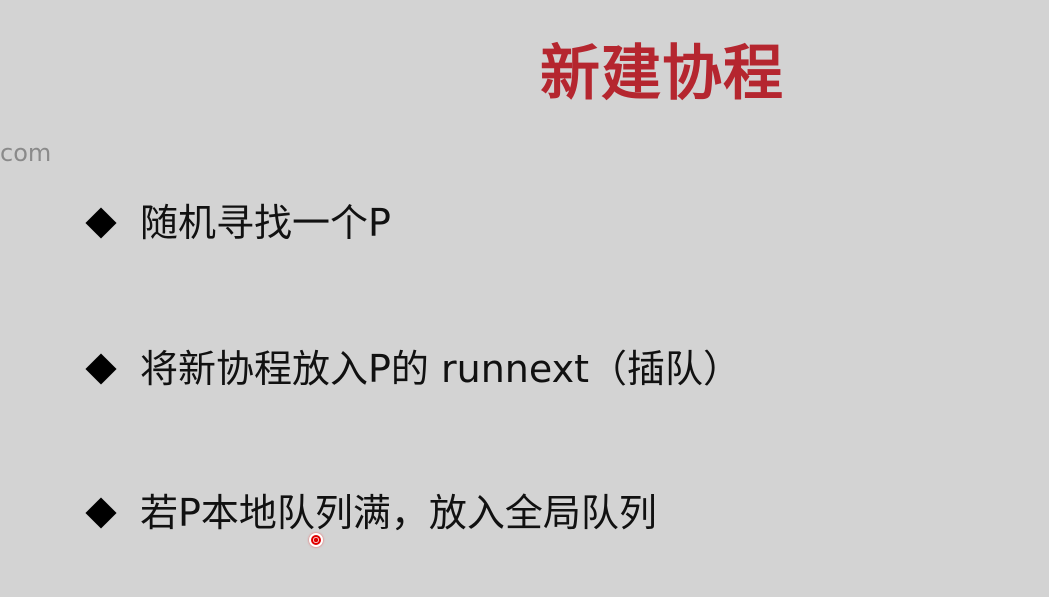  I want to click on bullet-text: 将新协程放入P的 runnext（插队）, so click(440, 369).